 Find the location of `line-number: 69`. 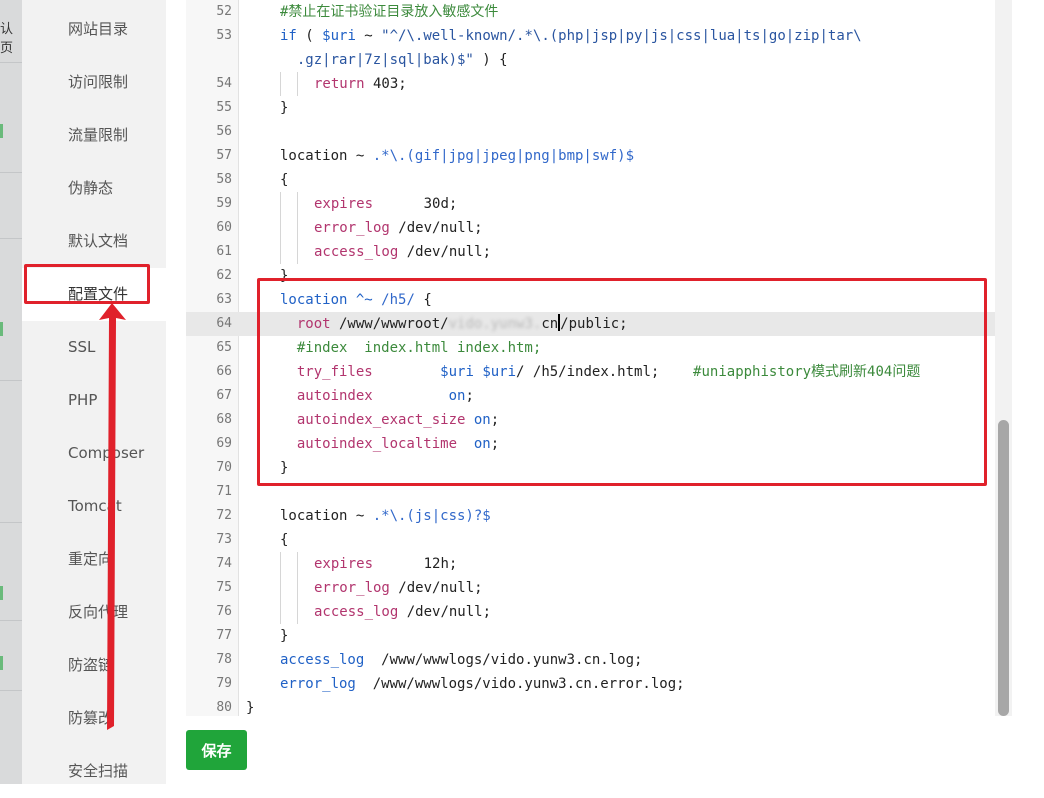

line-number: 69 is located at coordinates (224, 443).